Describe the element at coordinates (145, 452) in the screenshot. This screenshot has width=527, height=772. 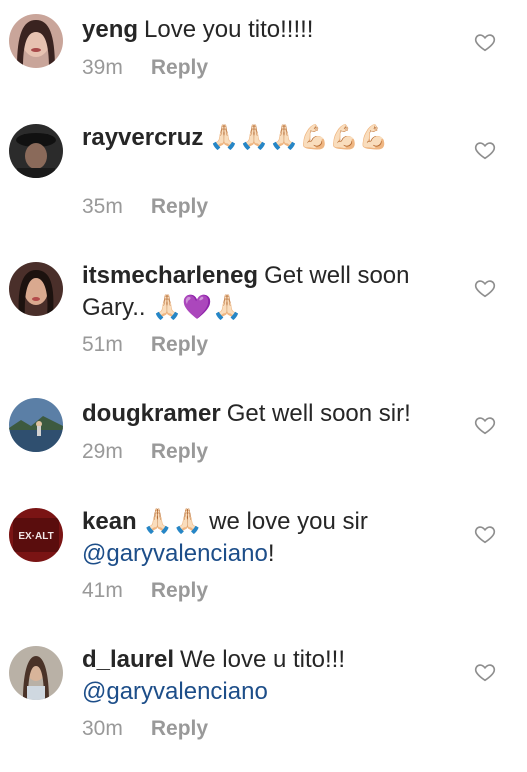
I see `comment-meta: 29m Reply` at that location.